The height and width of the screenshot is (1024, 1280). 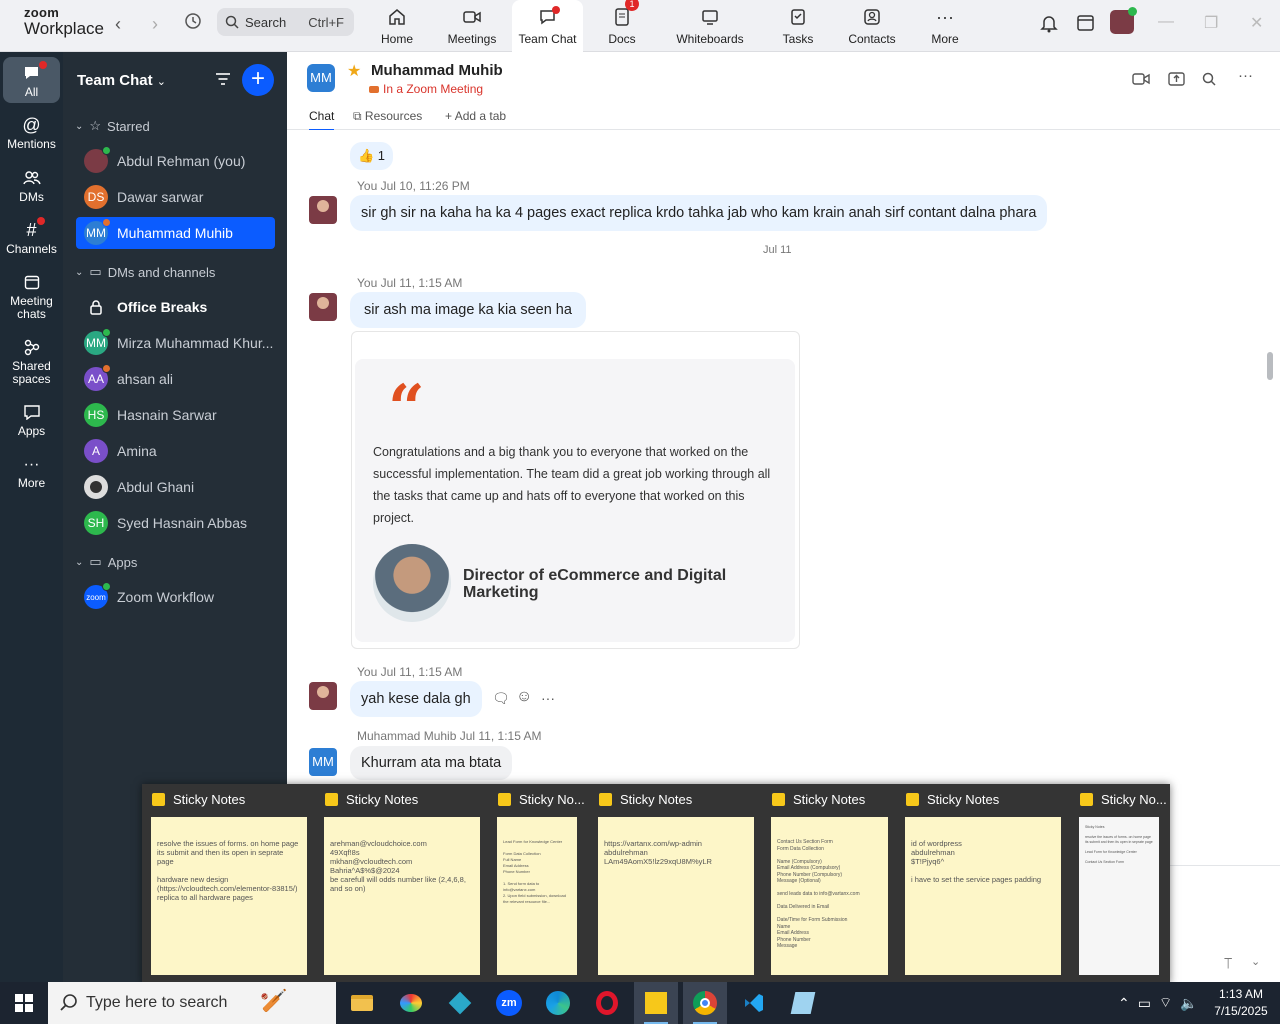 What do you see at coordinates (460, 1003) in the screenshot?
I see `app-diamond-icon` at bounding box center [460, 1003].